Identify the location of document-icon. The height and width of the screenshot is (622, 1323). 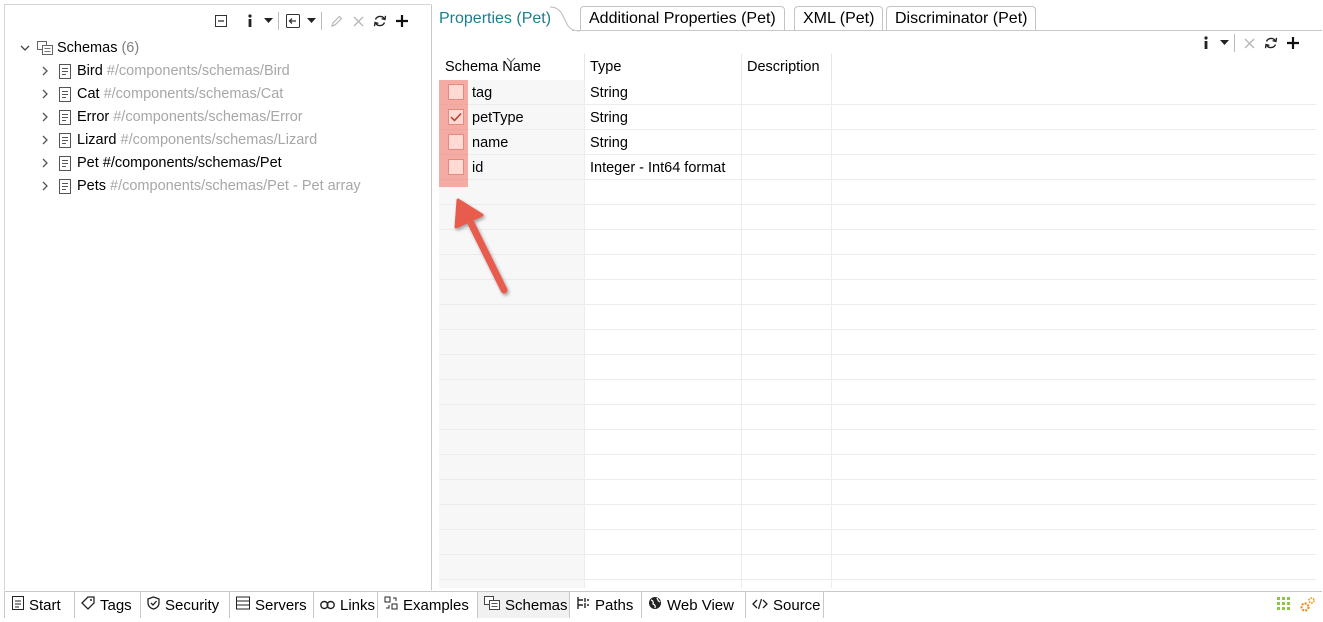
(18, 605).